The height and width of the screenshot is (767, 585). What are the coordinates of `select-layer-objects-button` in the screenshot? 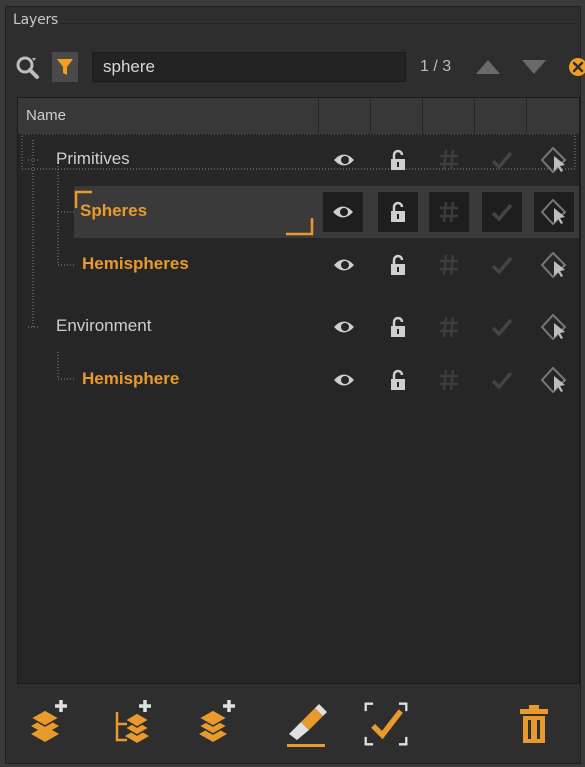 It's located at (386, 724).